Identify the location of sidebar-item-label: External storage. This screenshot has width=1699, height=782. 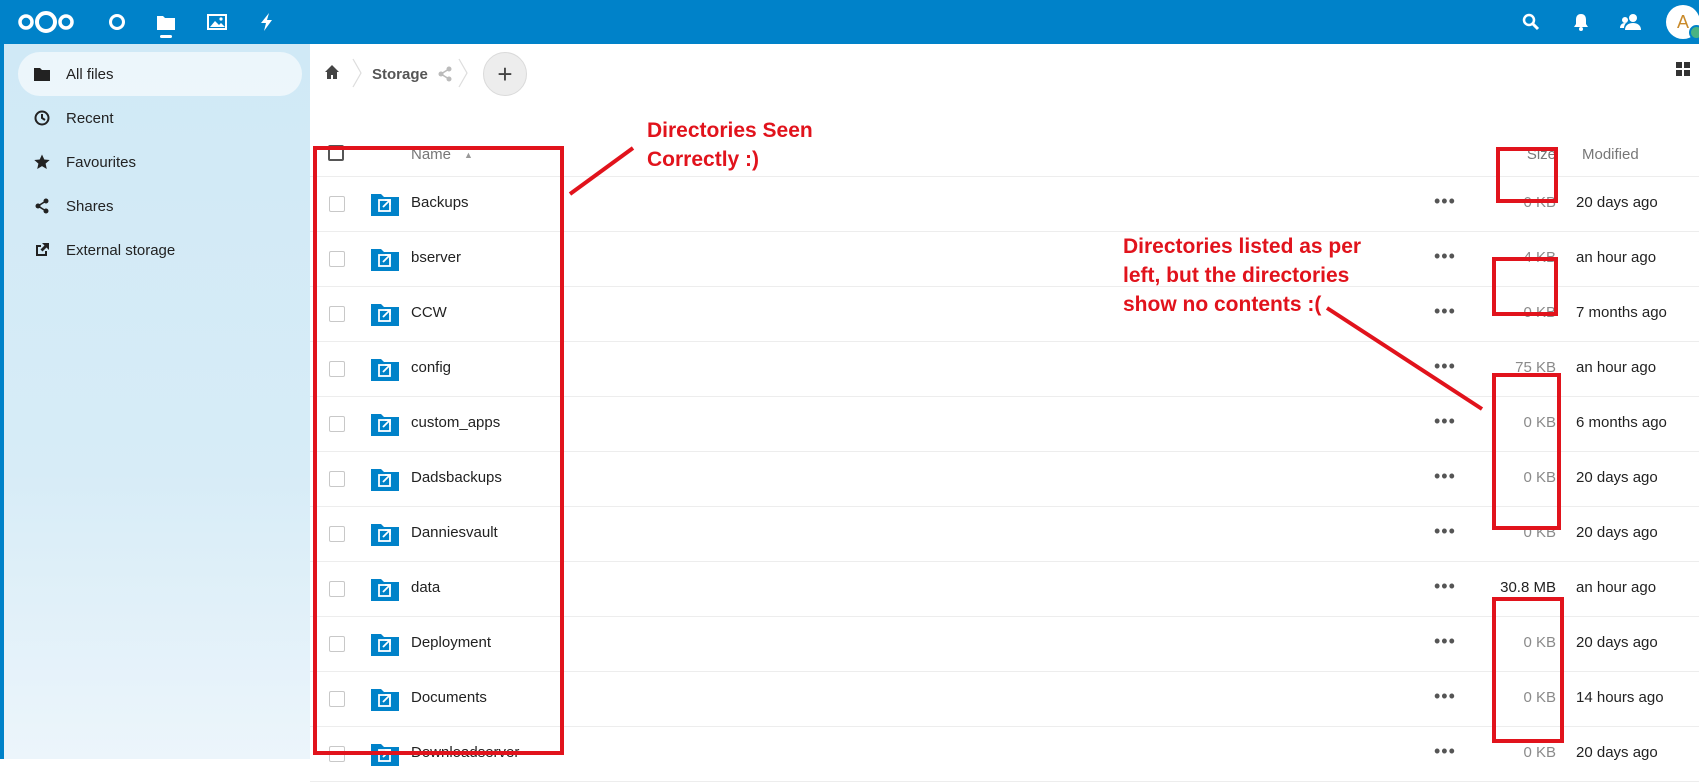
(121, 250).